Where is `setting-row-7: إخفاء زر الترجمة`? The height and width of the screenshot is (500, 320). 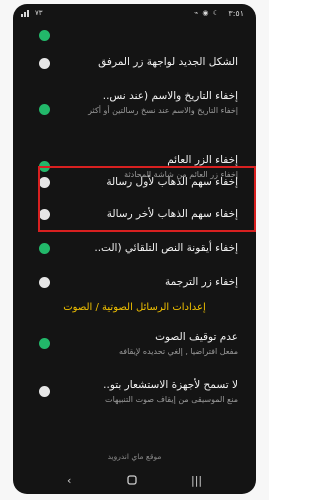
setting-row-7: إخفاء زر الترجمة is located at coordinates (134, 283).